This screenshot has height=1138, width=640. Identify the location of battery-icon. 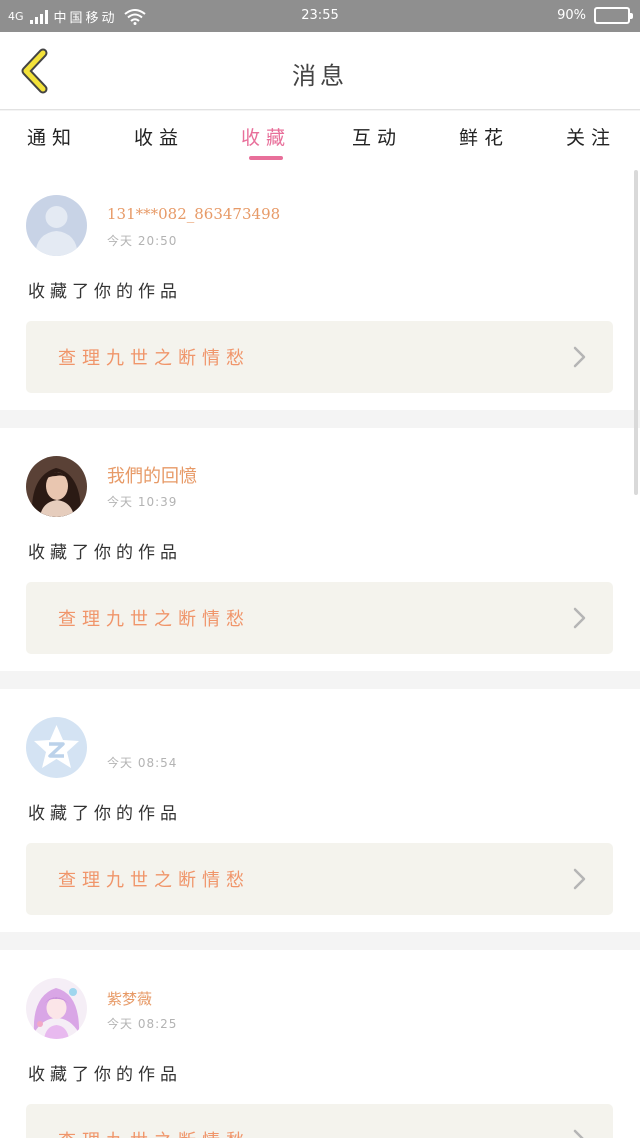
(613, 15).